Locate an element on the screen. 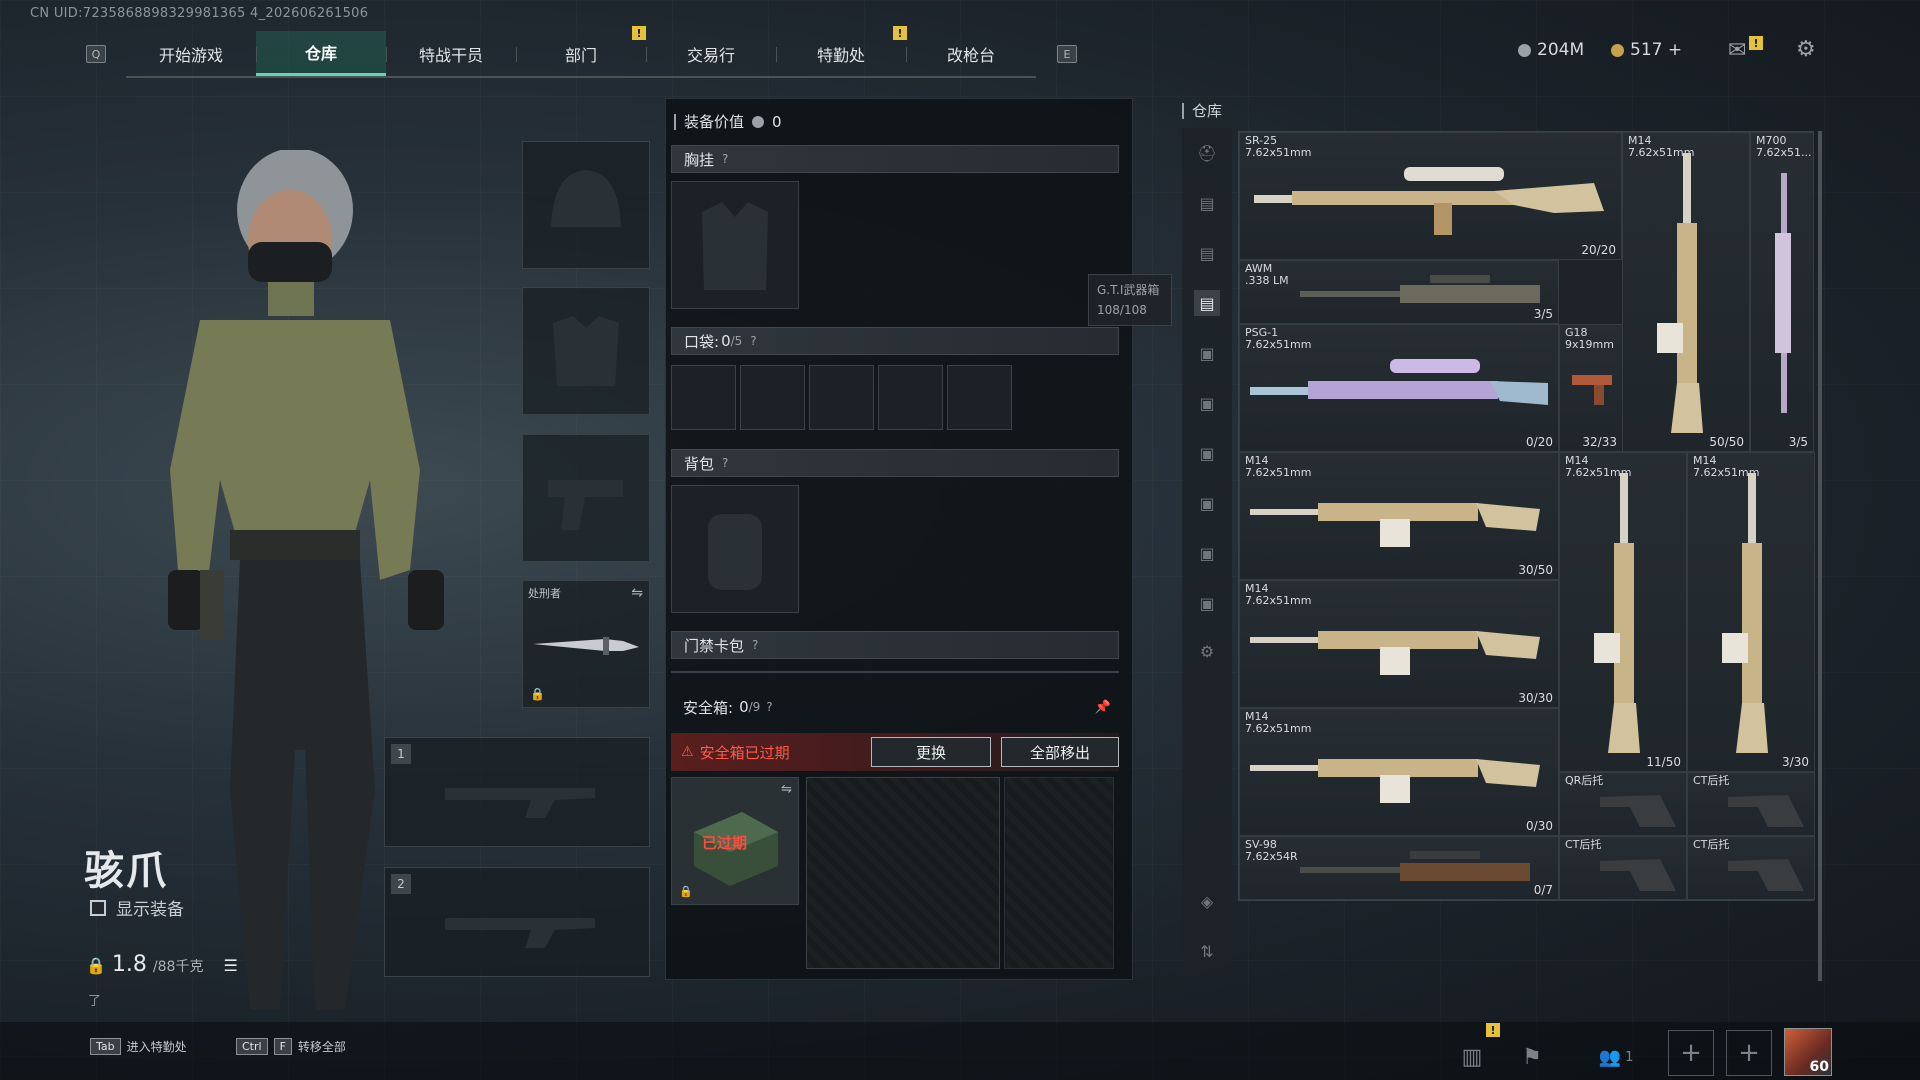 The height and width of the screenshot is (1080, 1920). operator-name: 骇爪 is located at coordinates (126, 871).